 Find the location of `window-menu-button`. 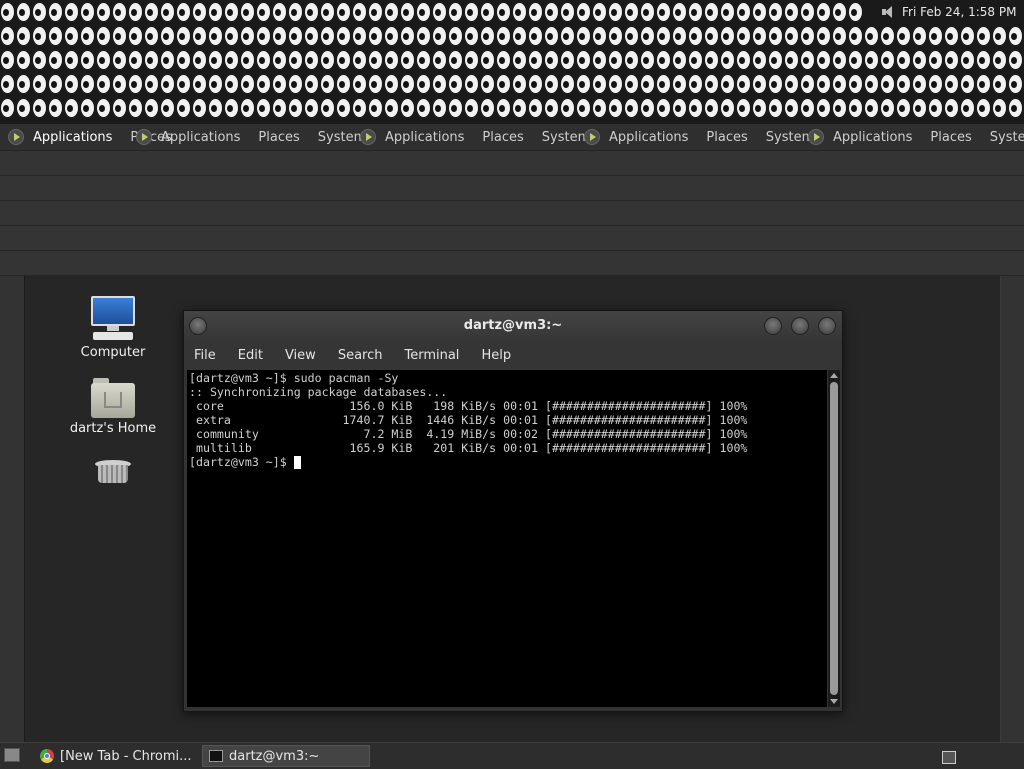

window-menu-button is located at coordinates (198, 326).